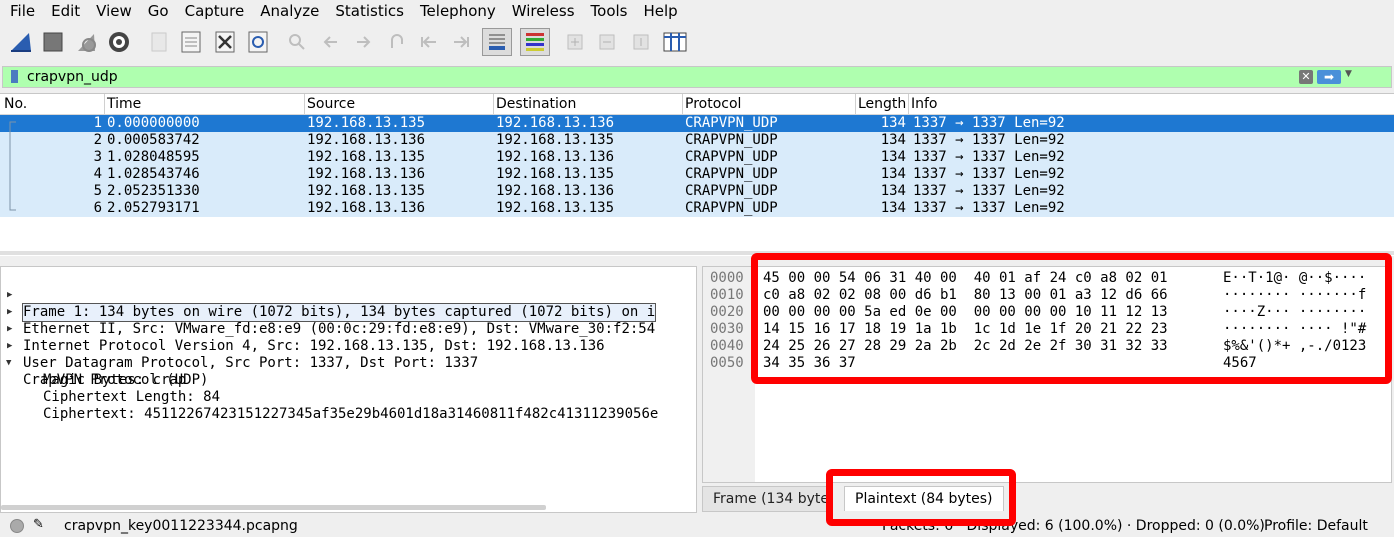  Describe the element at coordinates (97, 191) in the screenshot. I see `packet-no: 5` at that location.